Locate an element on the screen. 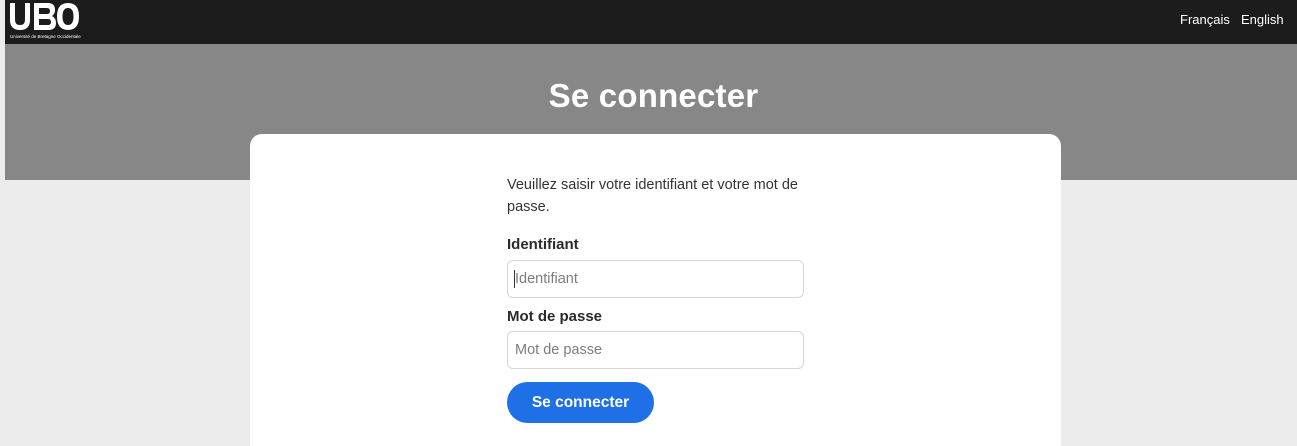  login-button: Se connecter is located at coordinates (580, 402).